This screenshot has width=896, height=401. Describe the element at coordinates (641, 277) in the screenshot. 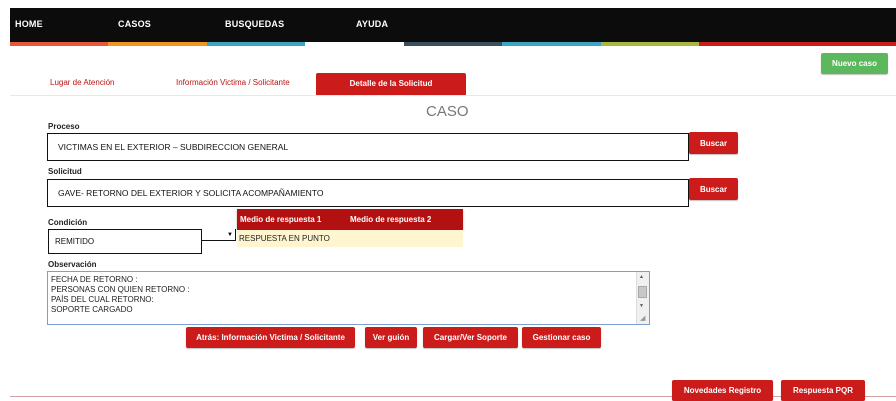

I see `scroll-up-icon: ▲` at that location.